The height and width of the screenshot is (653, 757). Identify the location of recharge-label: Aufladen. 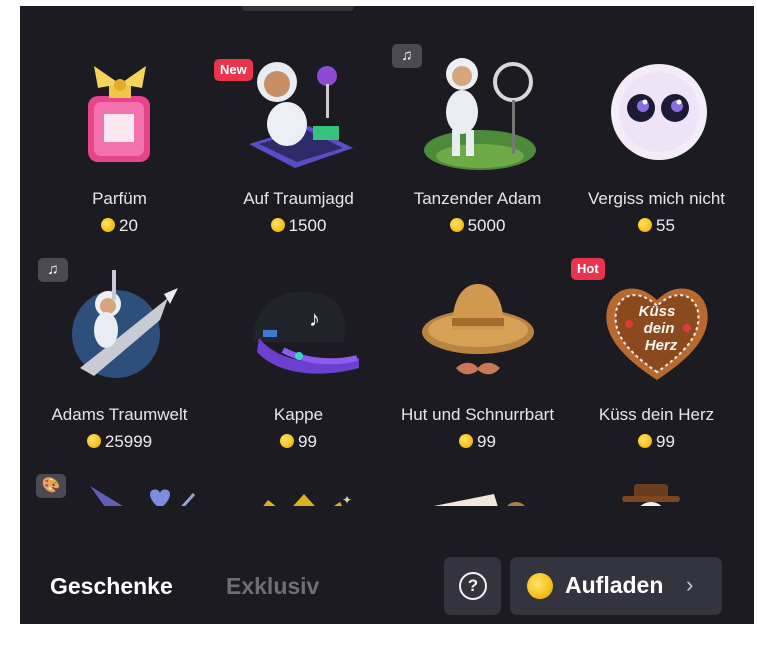
(614, 585).